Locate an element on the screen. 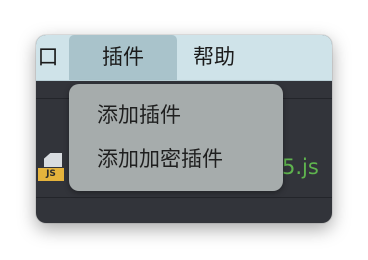 The height and width of the screenshot is (260, 368). js-badge: JS is located at coordinates (51, 174).